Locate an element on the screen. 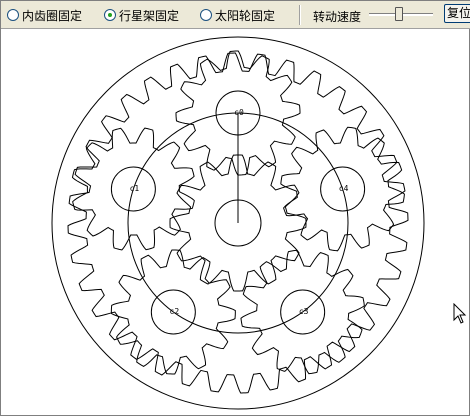 The width and height of the screenshot is (470, 417). radio-ring-fixed-label: 内齿圈固定 is located at coordinates (52, 15).